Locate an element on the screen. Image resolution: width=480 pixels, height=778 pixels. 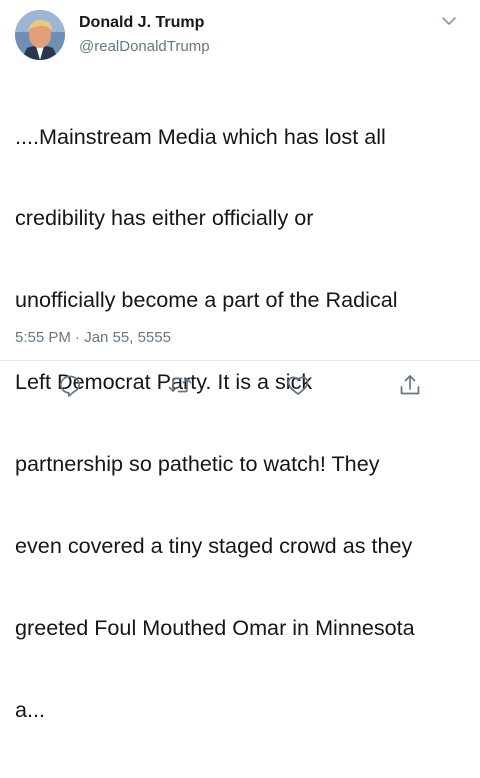
share-icon is located at coordinates (410, 385).